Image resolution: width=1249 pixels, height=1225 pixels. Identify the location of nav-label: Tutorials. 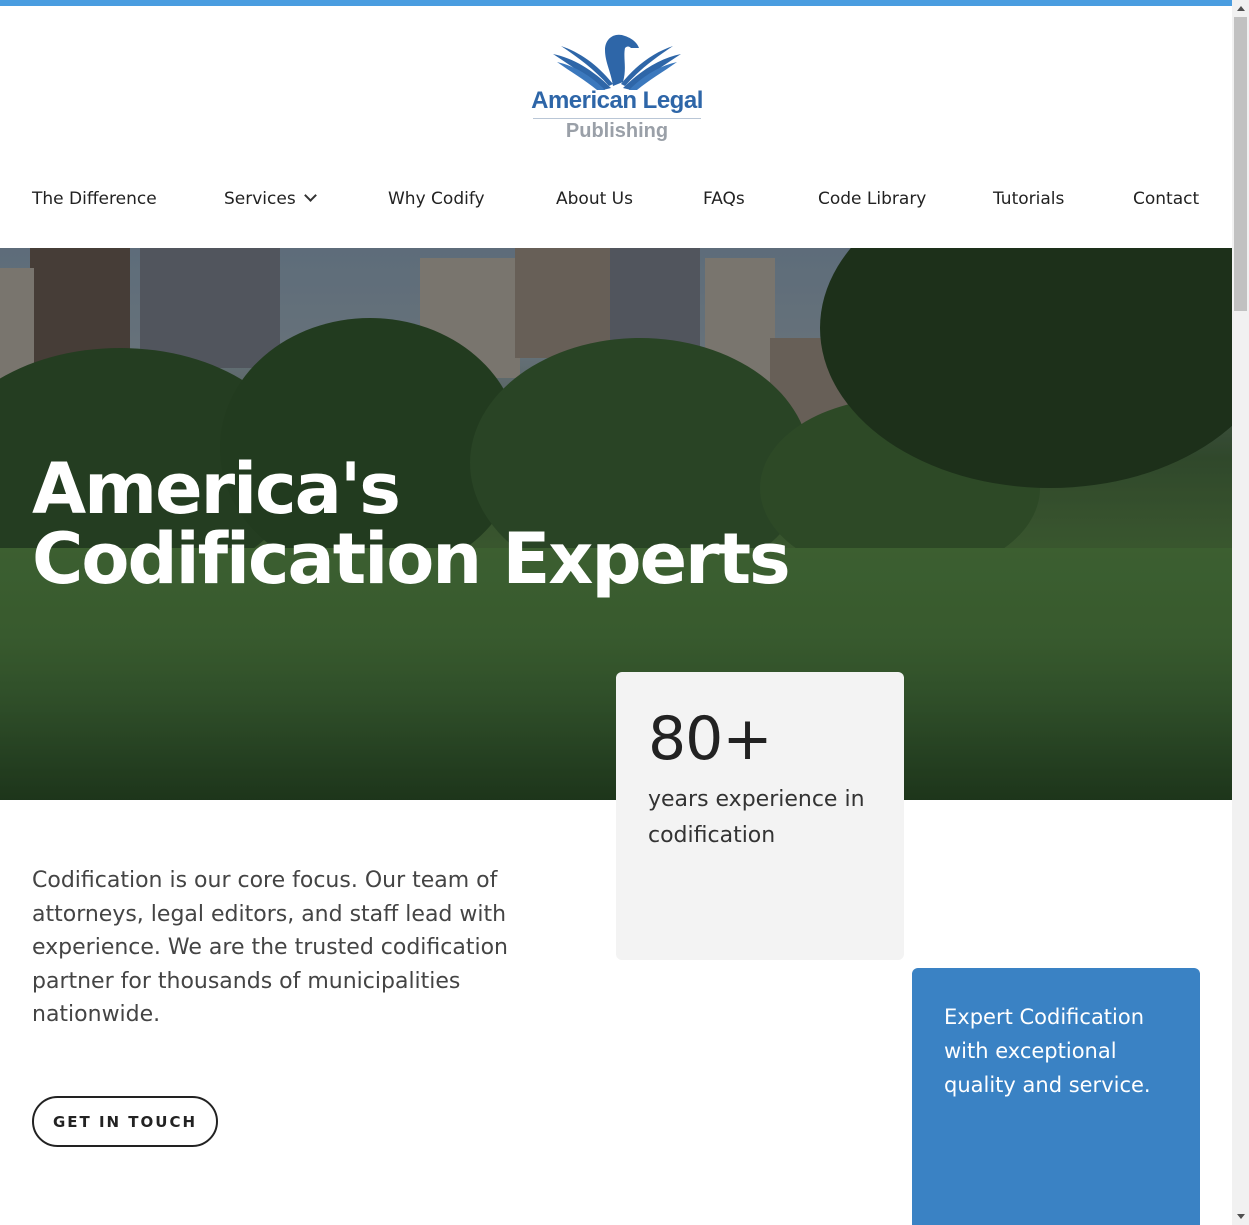
(1029, 199).